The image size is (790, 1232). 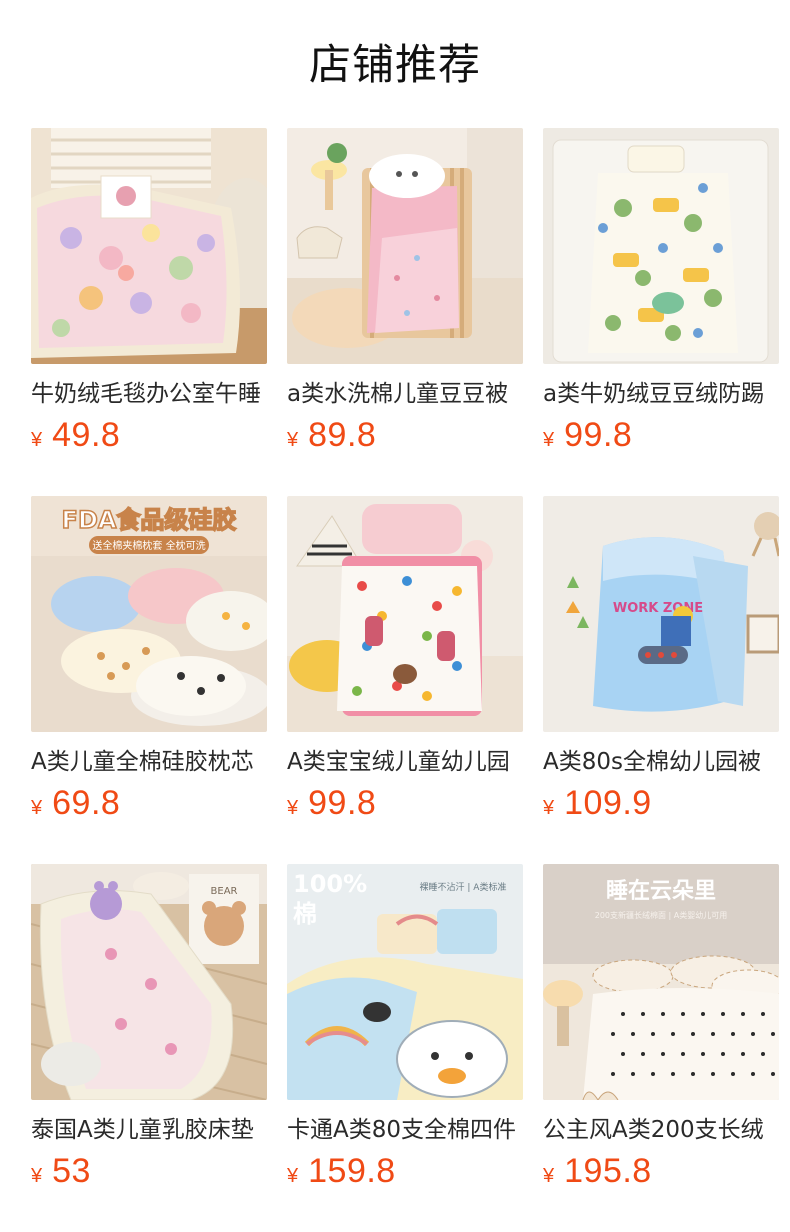 I want to click on product-card: 100% 棉 裸睡不沾汗 | A类标准 卡通A类80支全棉四件 ¥ 159.8, so click(x=405, y=1032).